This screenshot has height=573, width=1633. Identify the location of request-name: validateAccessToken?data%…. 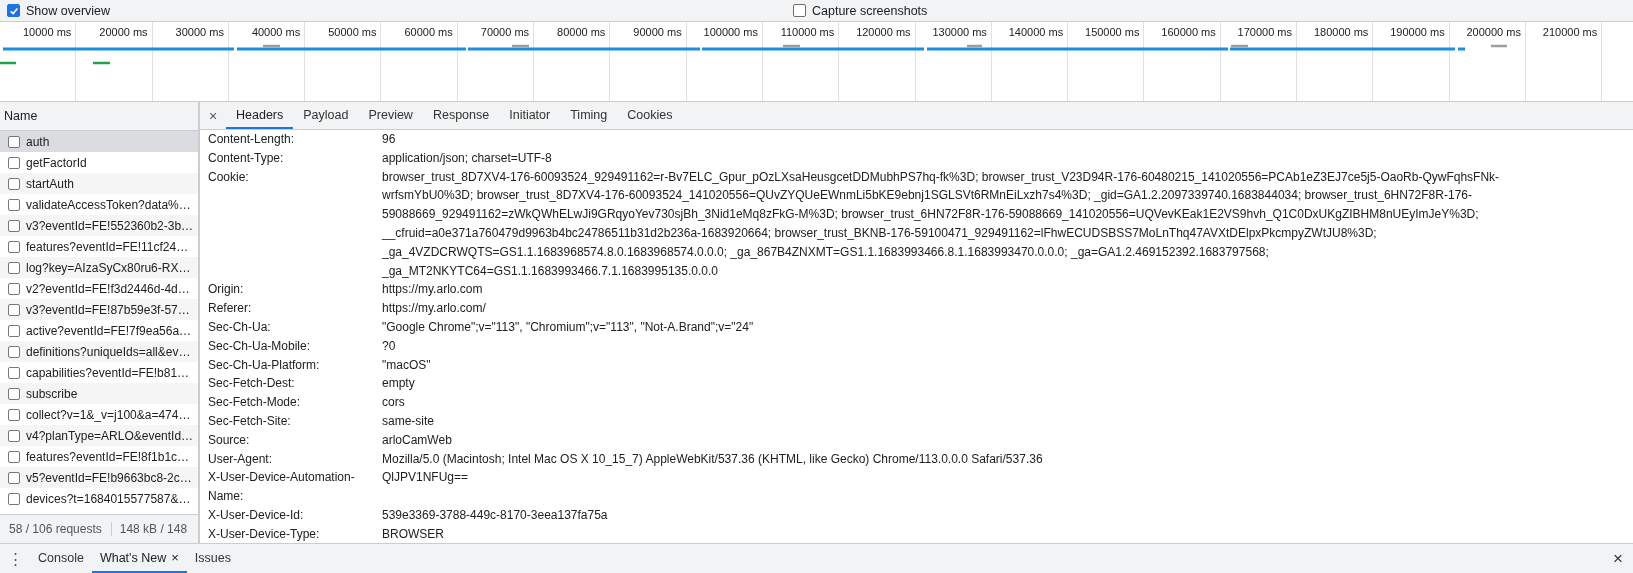
(108, 204).